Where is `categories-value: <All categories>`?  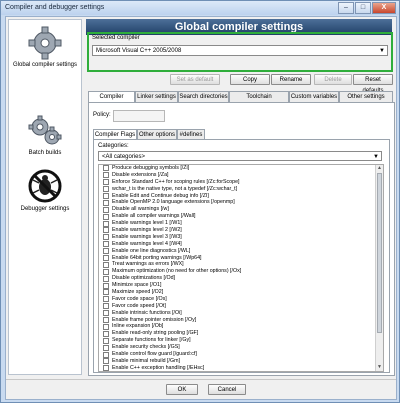 categories-value: <All categories> is located at coordinates (124, 157).